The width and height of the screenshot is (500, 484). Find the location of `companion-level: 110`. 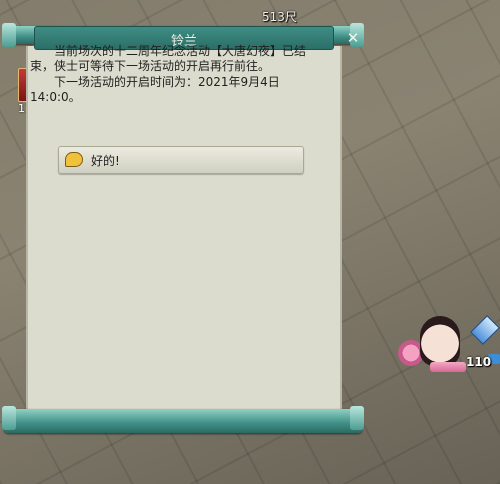

companion-level: 110 is located at coordinates (479, 362).